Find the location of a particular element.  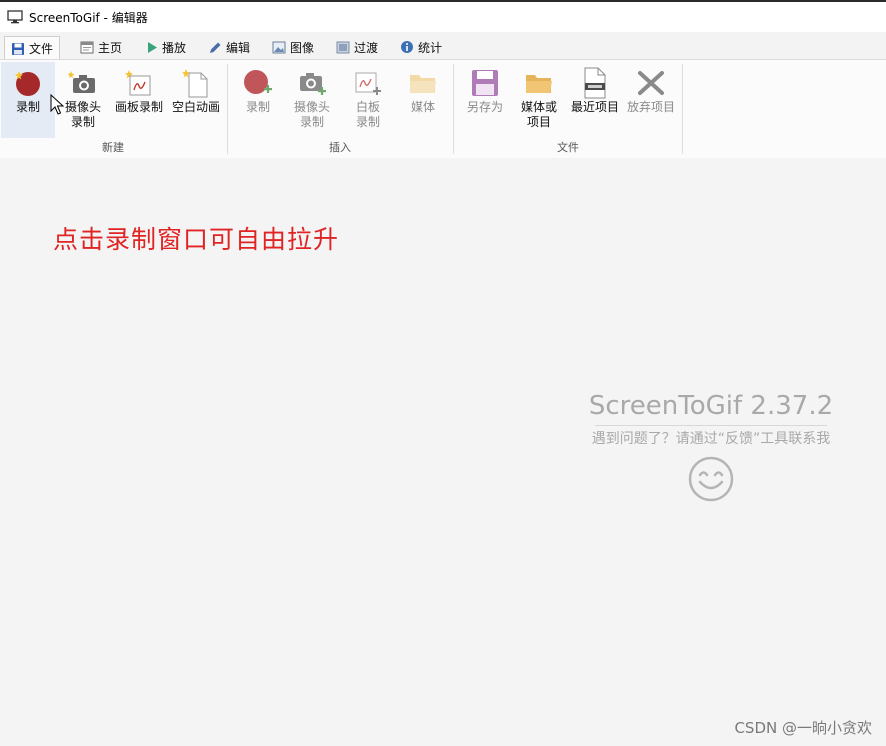

insert-media-button: 媒体 is located at coordinates (423, 88).